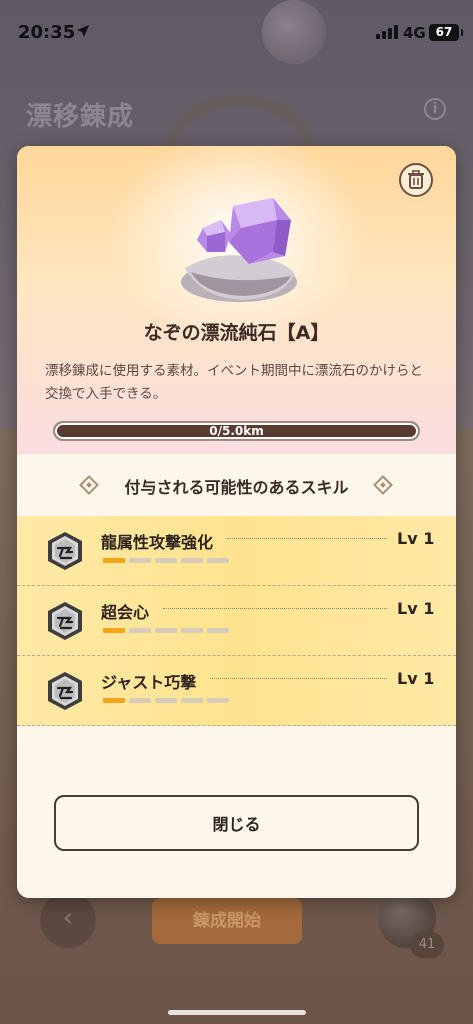  I want to click on item-description: 漂移錬成に使用する素材。イベント期間中に漂流石のかけらと交換で入手できる。, so click(234, 382).